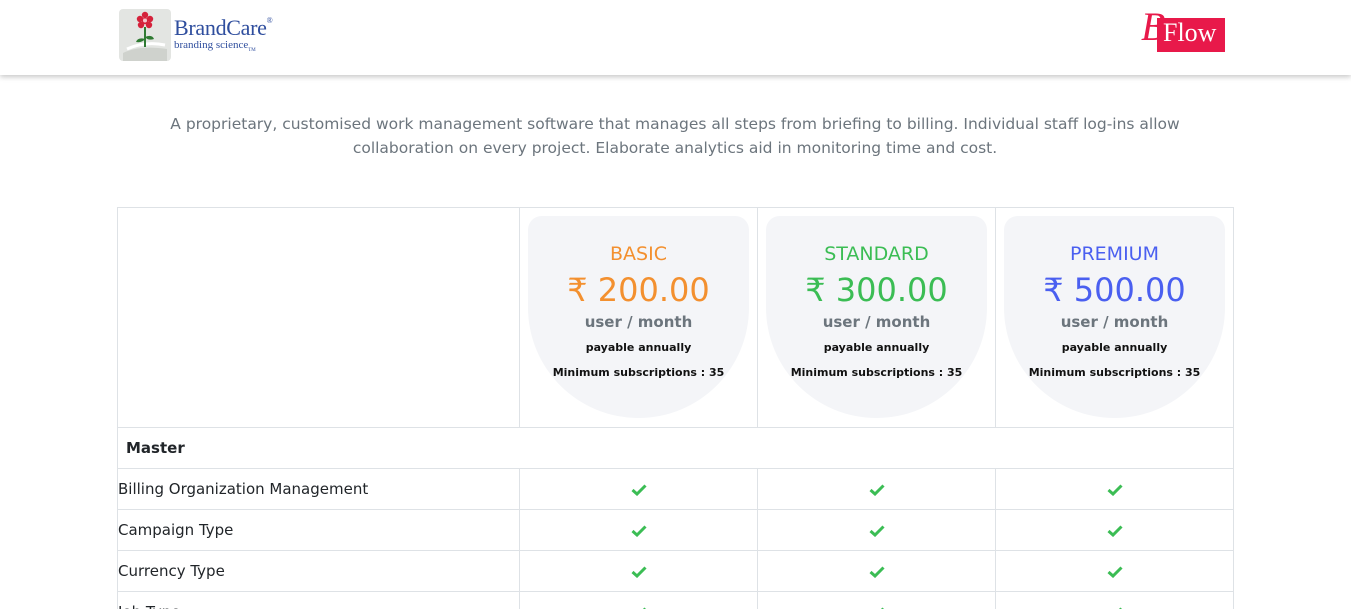  Describe the element at coordinates (675, 37) in the screenshot. I see `site-header: BrandCare® branding scienceTM Flow B` at that location.